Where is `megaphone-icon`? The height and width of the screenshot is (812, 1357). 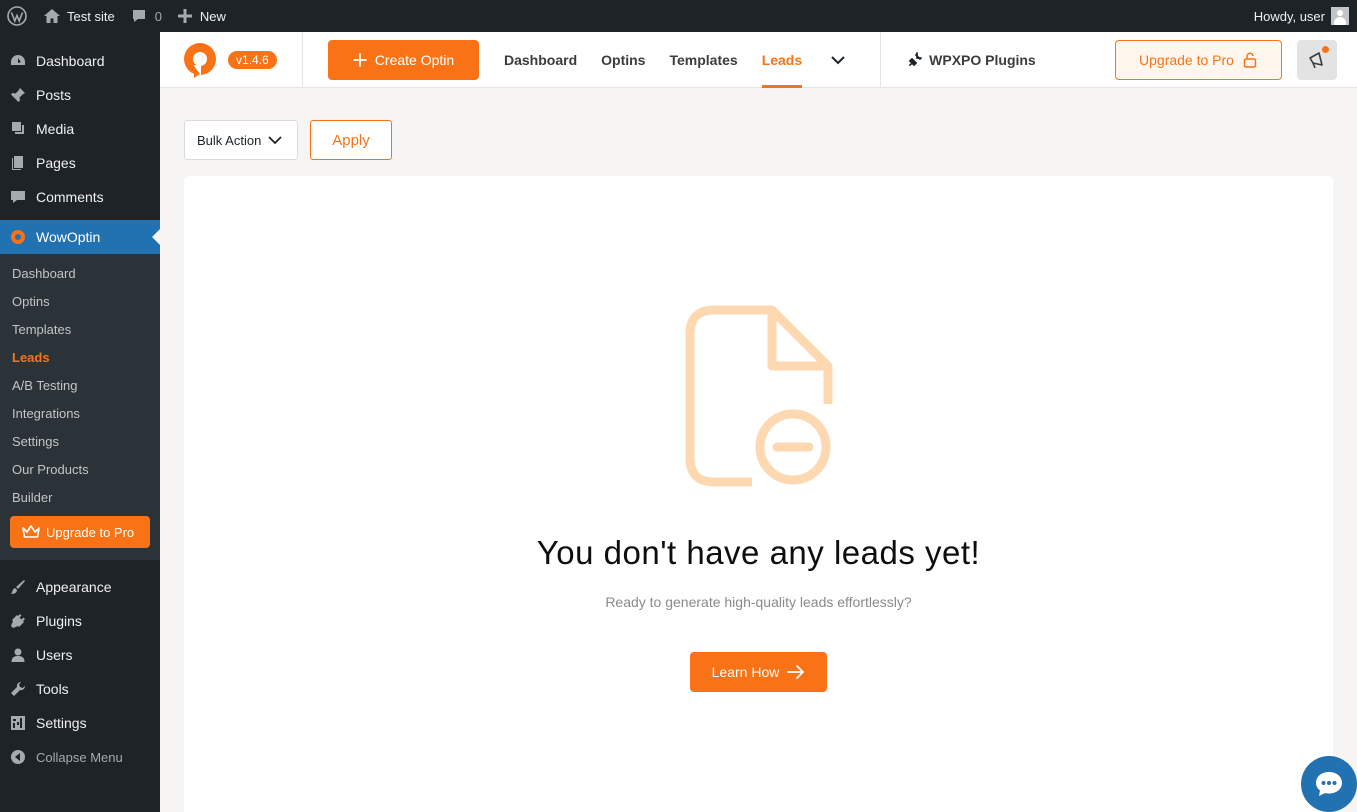
megaphone-icon is located at coordinates (1316, 59).